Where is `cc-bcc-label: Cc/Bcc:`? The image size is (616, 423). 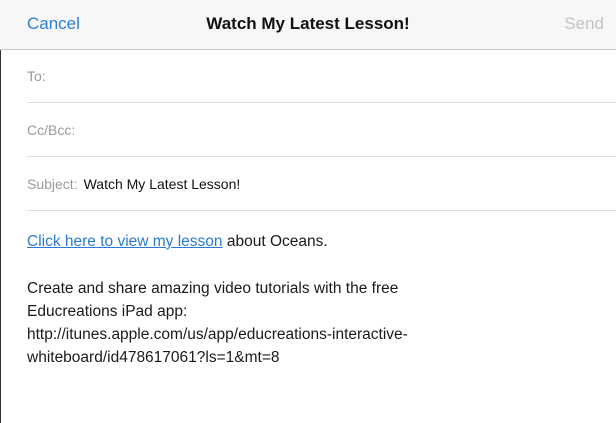 cc-bcc-label: Cc/Bcc: is located at coordinates (51, 130).